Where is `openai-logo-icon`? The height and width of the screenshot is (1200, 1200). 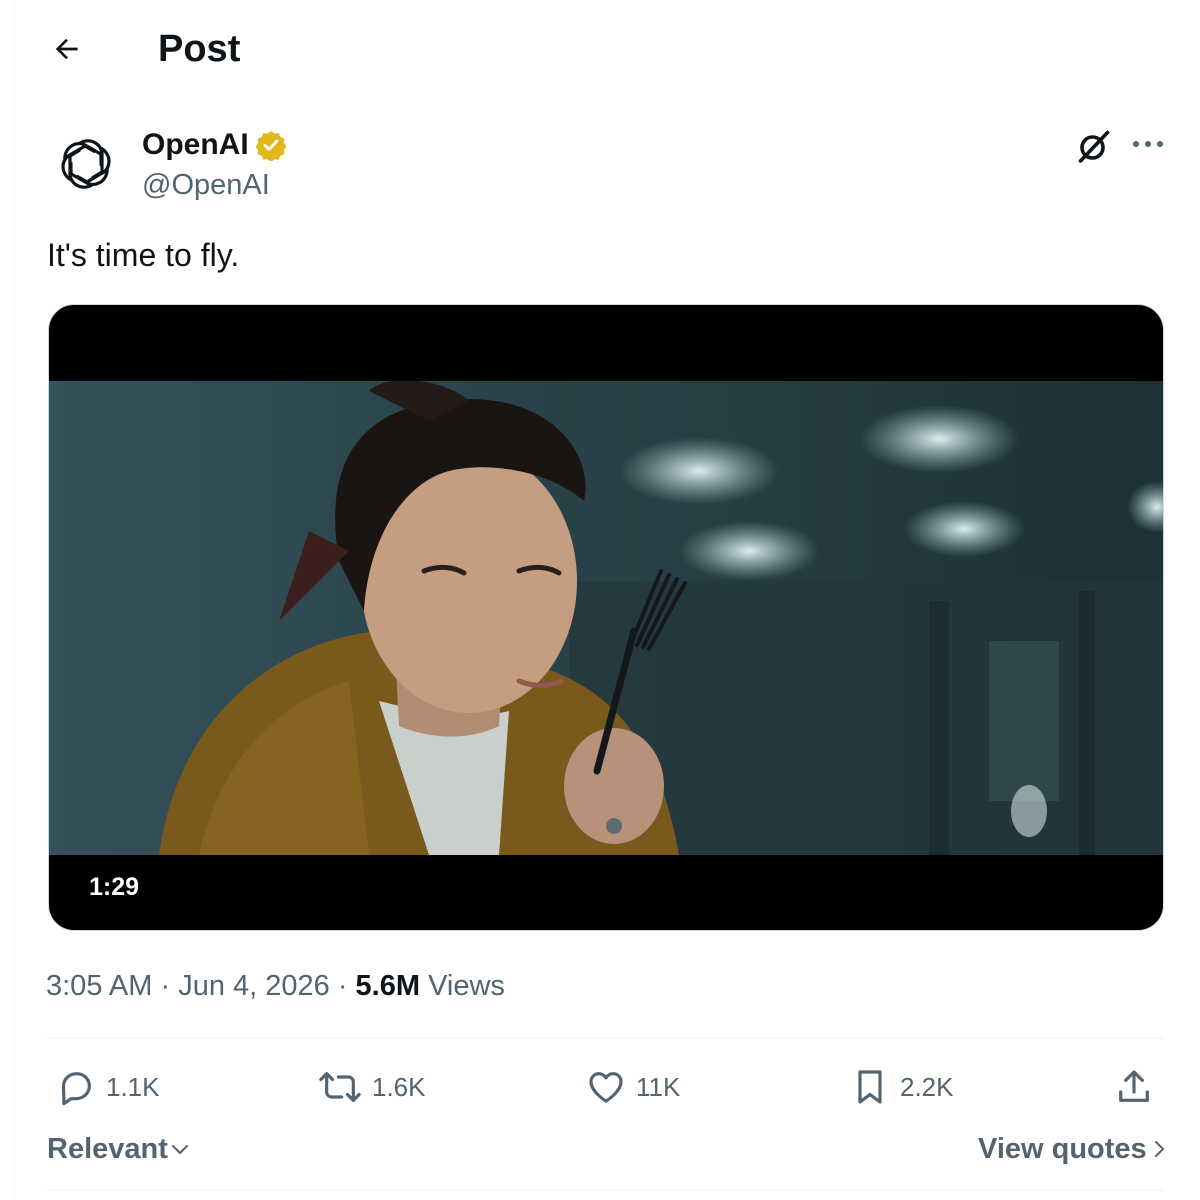
openai-logo-icon is located at coordinates (86, 164).